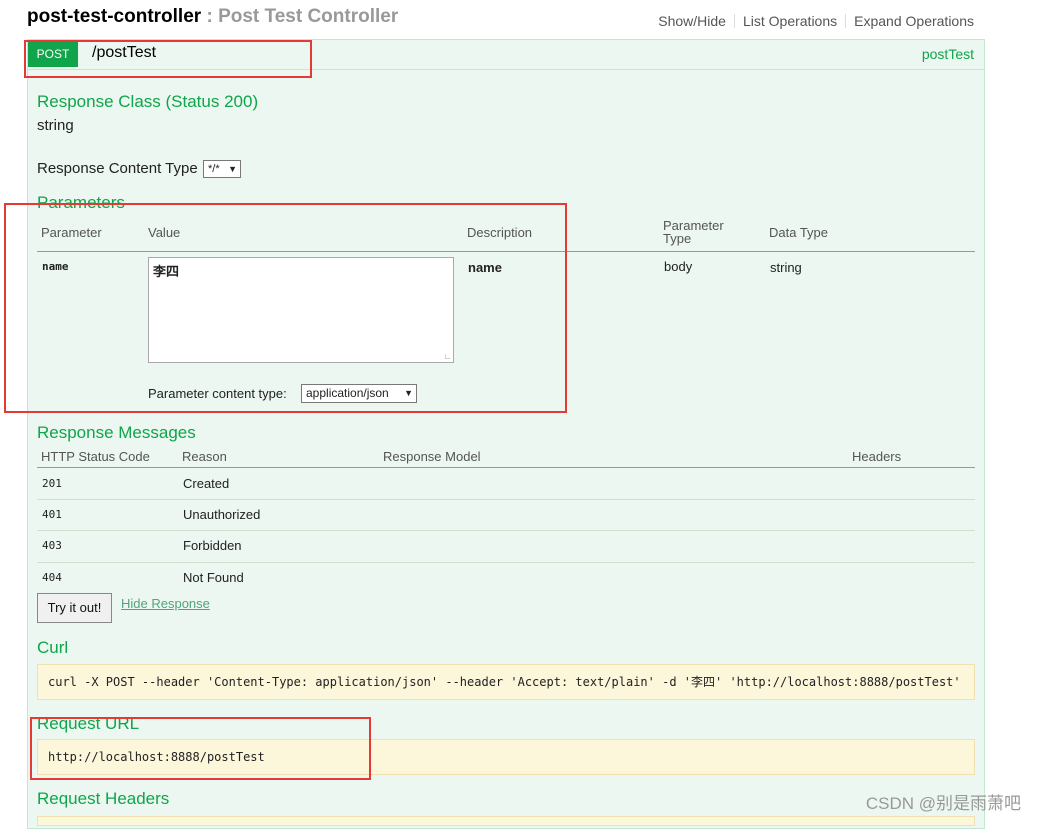 This screenshot has height=829, width=1037. What do you see at coordinates (213, 577) in the screenshot?
I see `status-reason: Not Found` at bounding box center [213, 577].